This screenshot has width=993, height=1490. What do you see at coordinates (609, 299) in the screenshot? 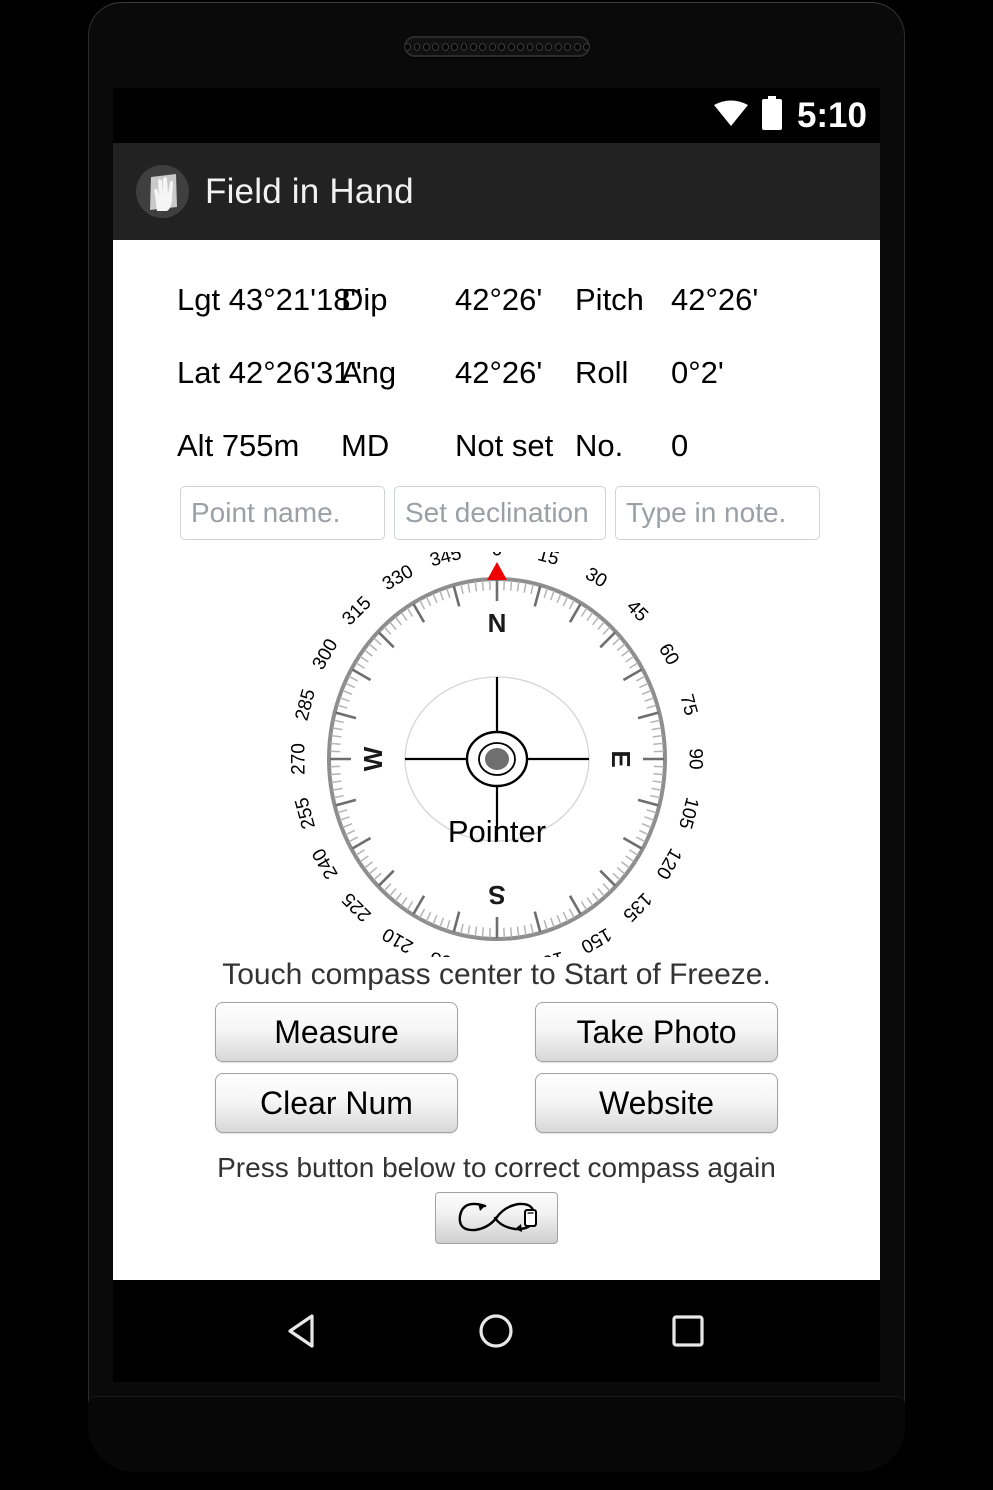
I see `info-label-pitch: Pitch` at bounding box center [609, 299].